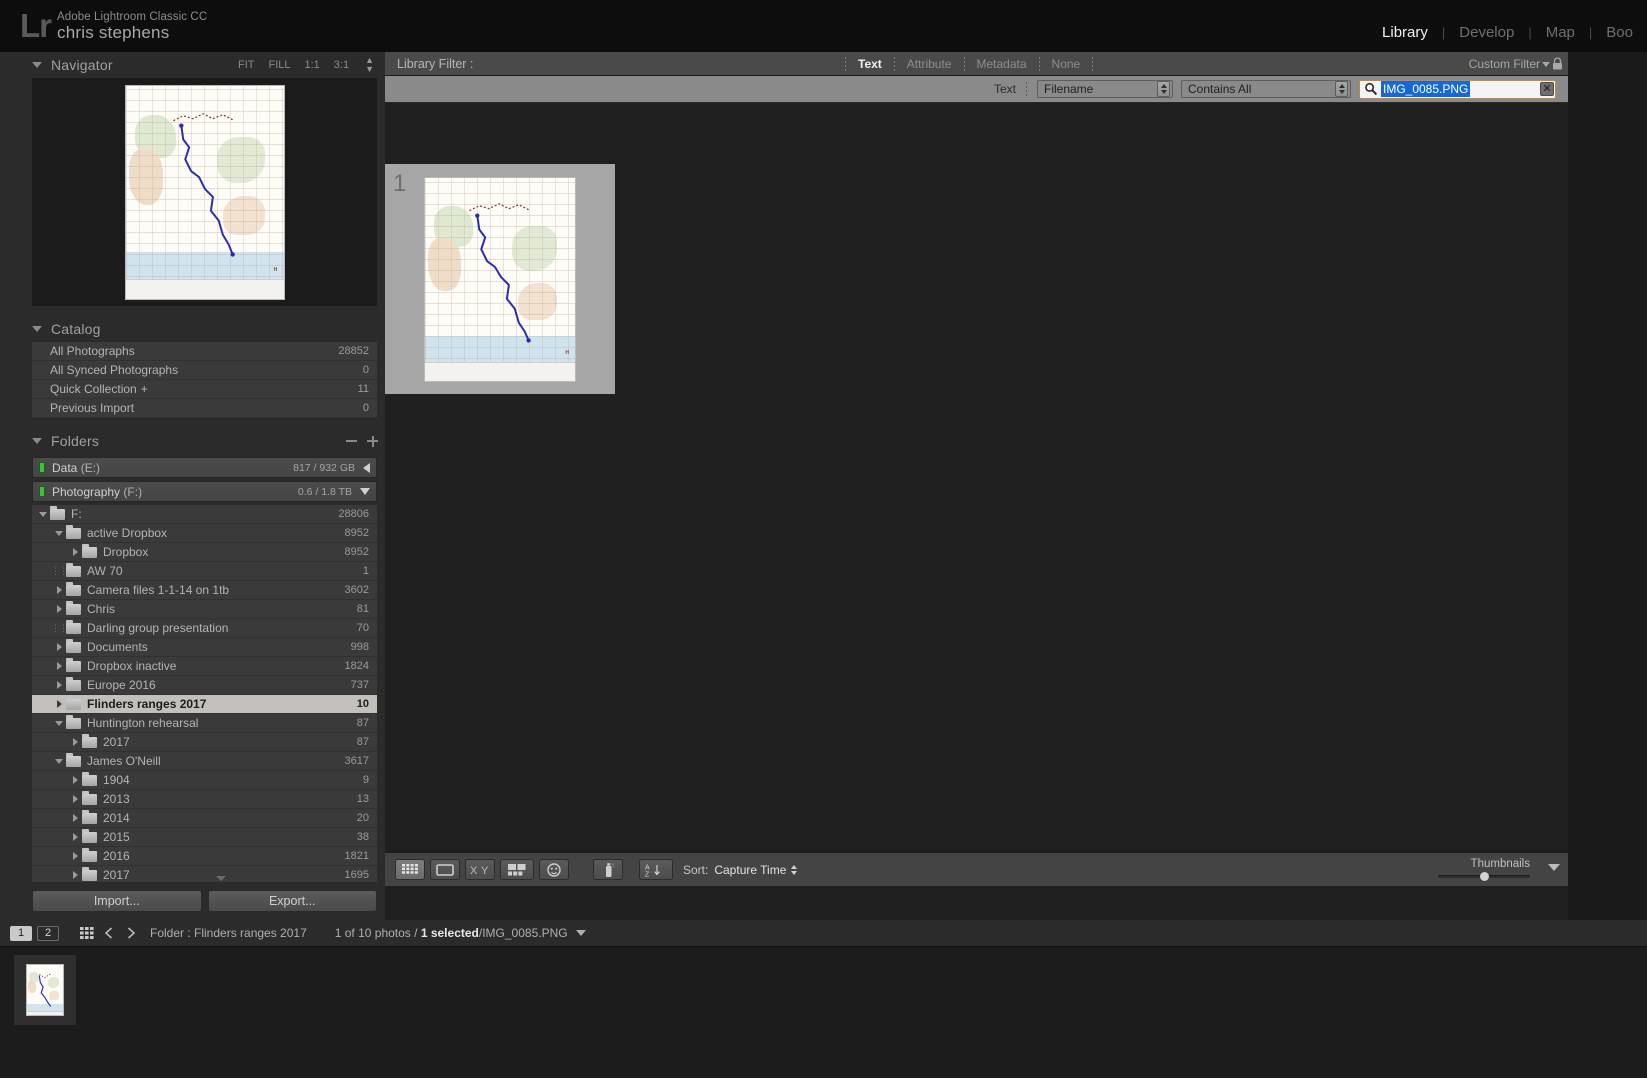 This screenshot has width=1647, height=1078. What do you see at coordinates (204, 856) in the screenshot?
I see `folder-row: 2016 1821` at bounding box center [204, 856].